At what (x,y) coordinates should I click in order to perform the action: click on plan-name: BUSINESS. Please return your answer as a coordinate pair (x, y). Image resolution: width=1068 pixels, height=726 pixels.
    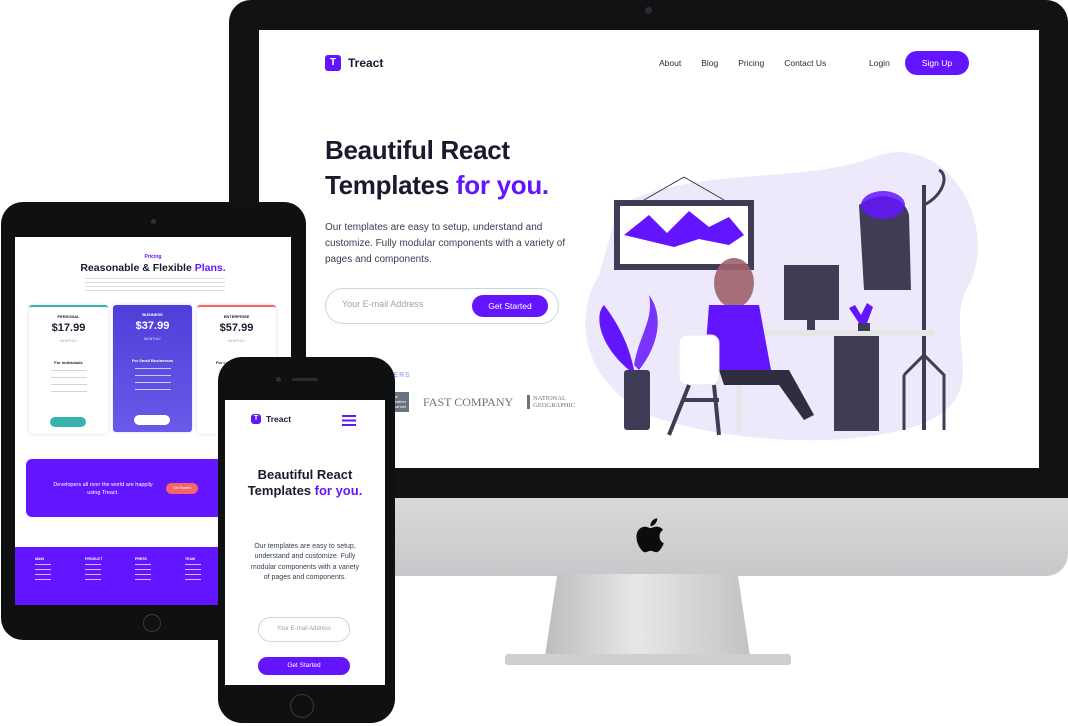
    Looking at the image, I should click on (152, 314).